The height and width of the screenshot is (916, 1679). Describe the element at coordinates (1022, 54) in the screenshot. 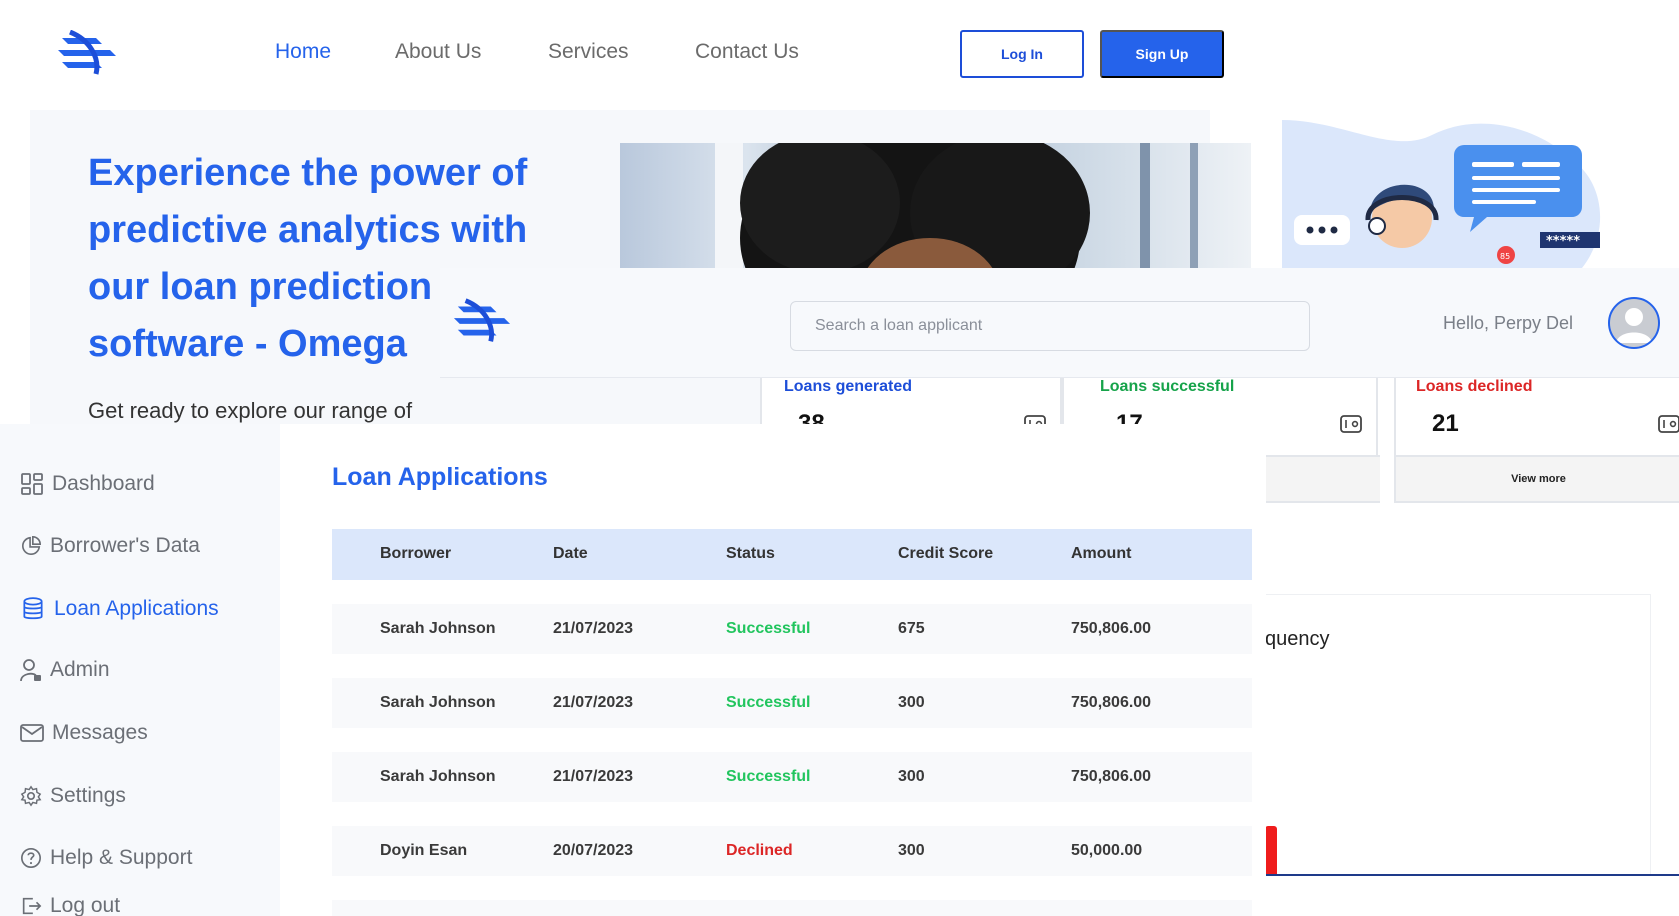

I see `login-button: Log In` at that location.